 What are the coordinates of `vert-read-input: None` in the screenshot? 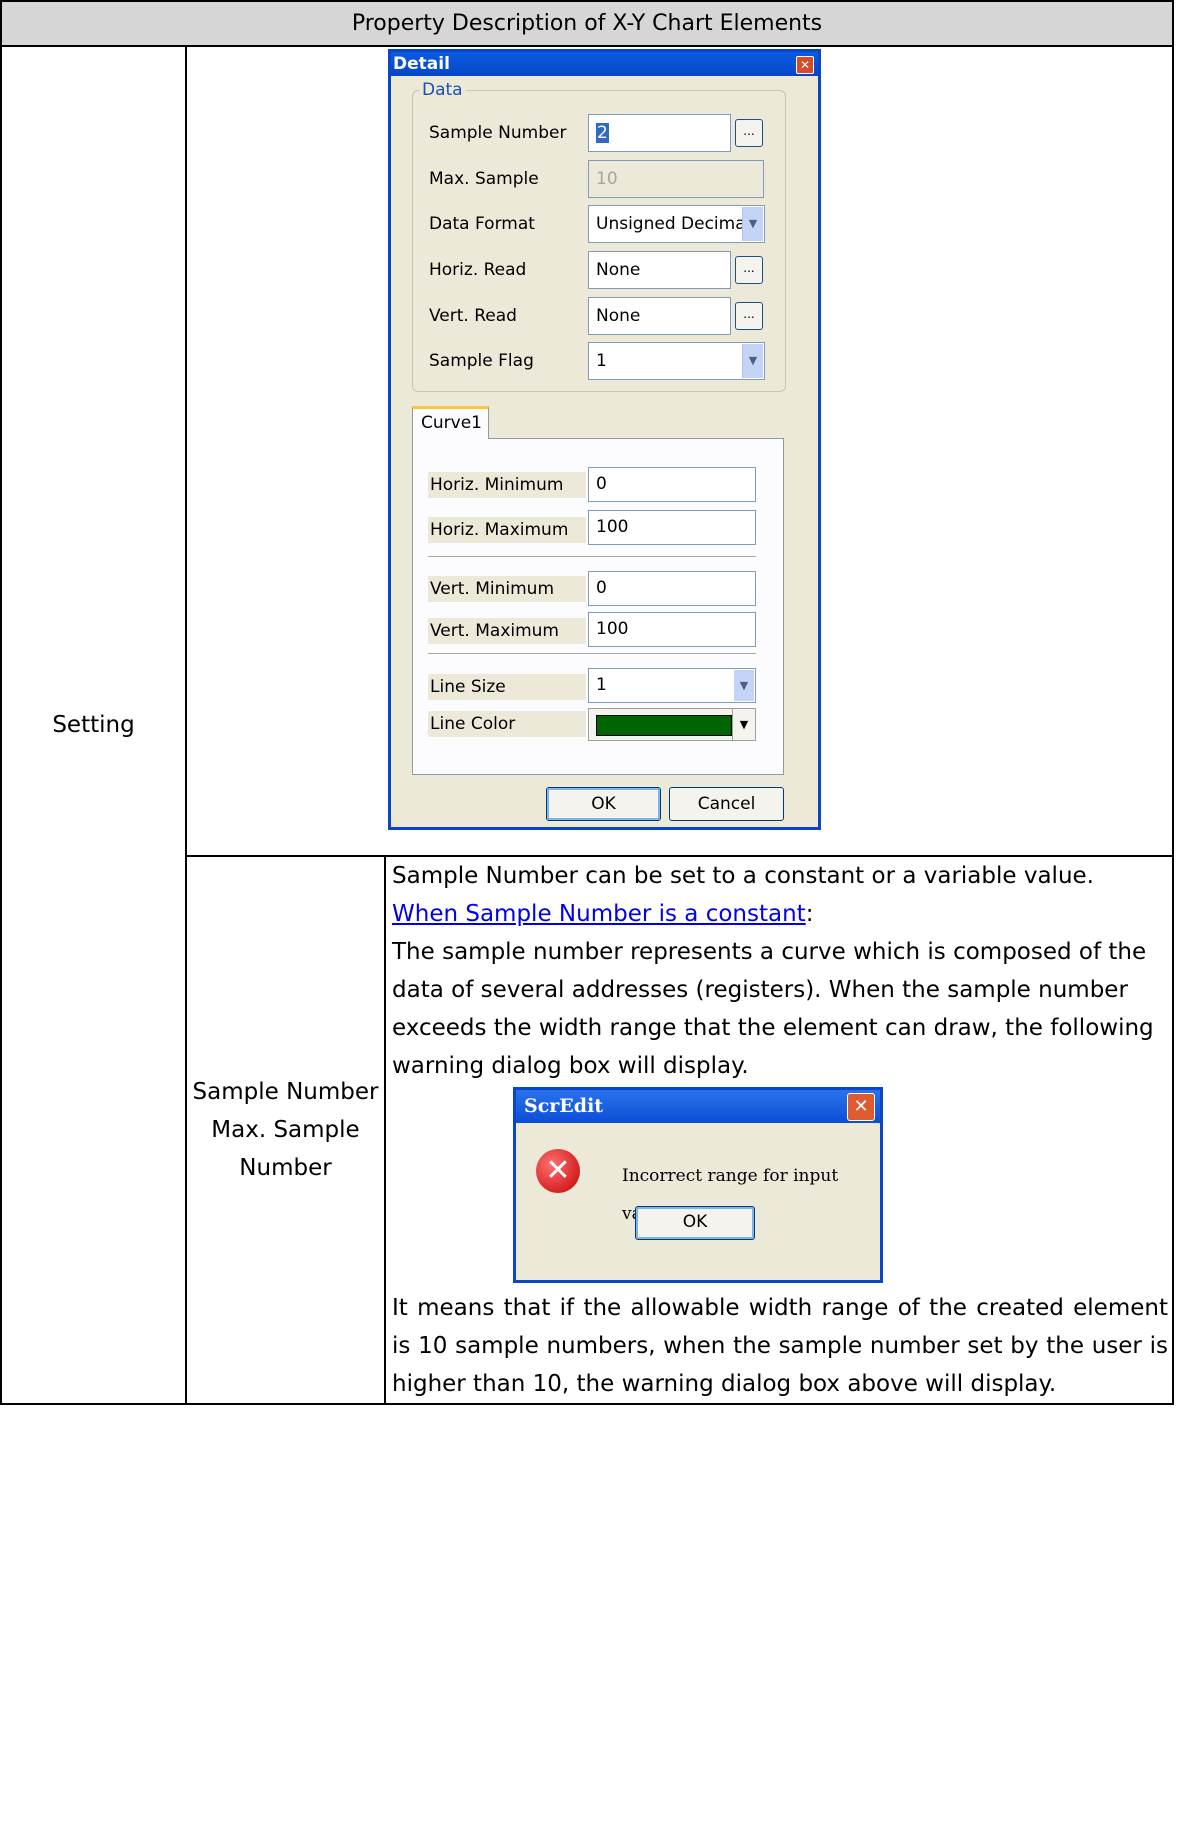 It's located at (659, 316).